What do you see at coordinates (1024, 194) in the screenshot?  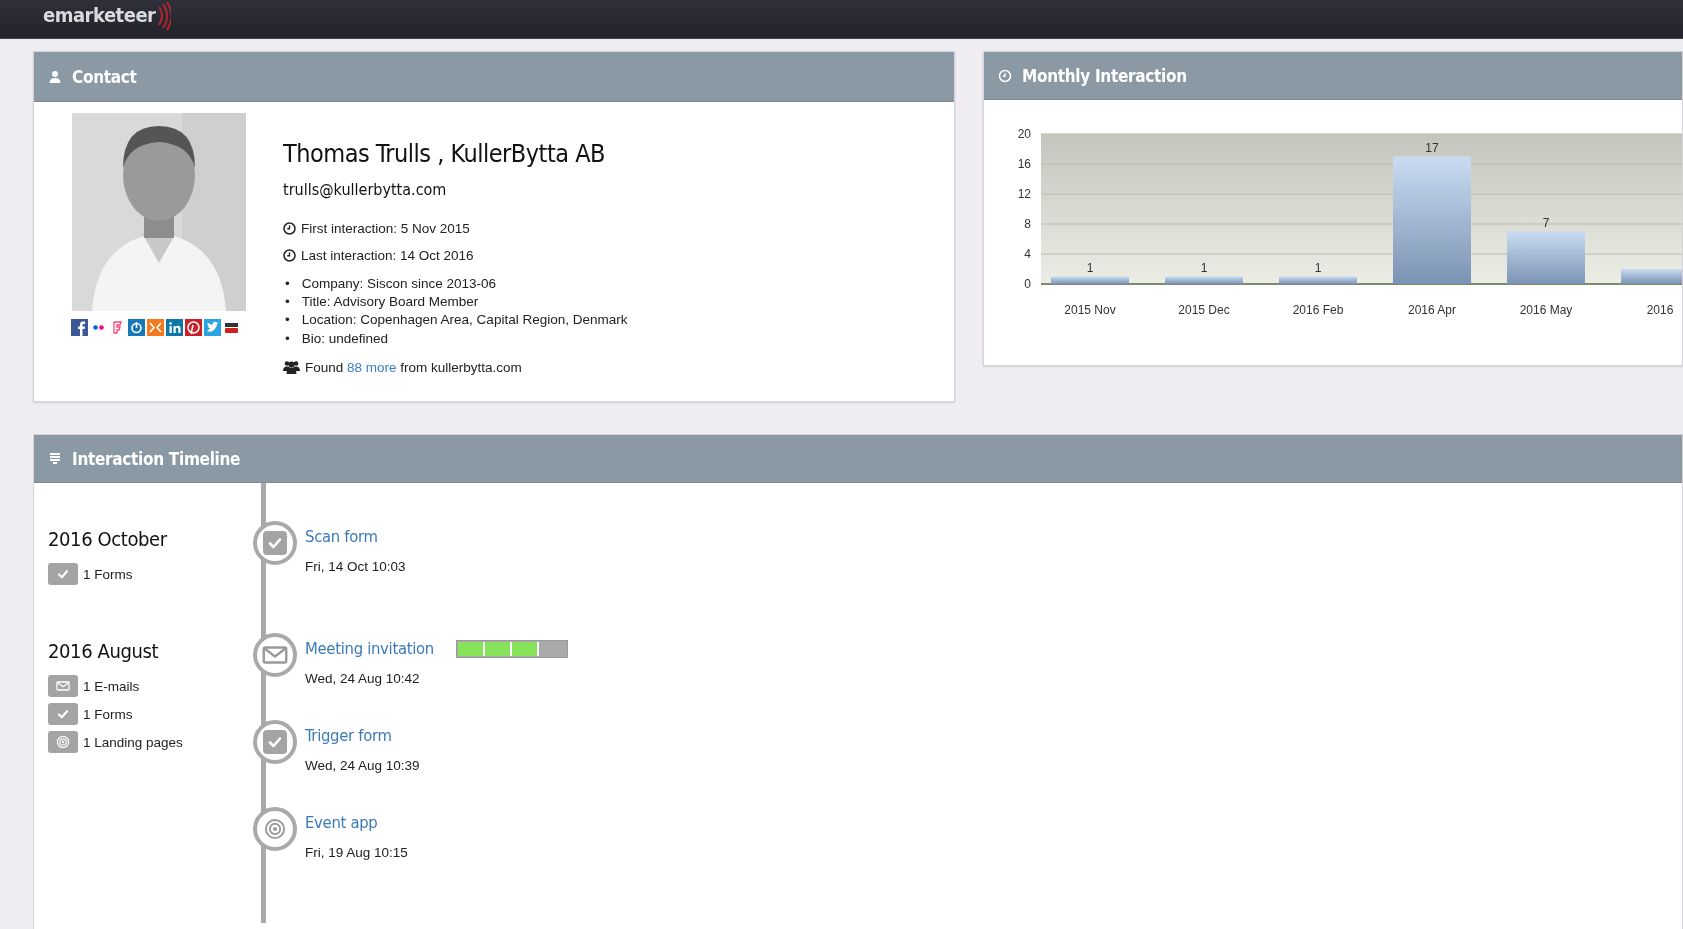 I see `axis-tick-label: 12` at bounding box center [1024, 194].